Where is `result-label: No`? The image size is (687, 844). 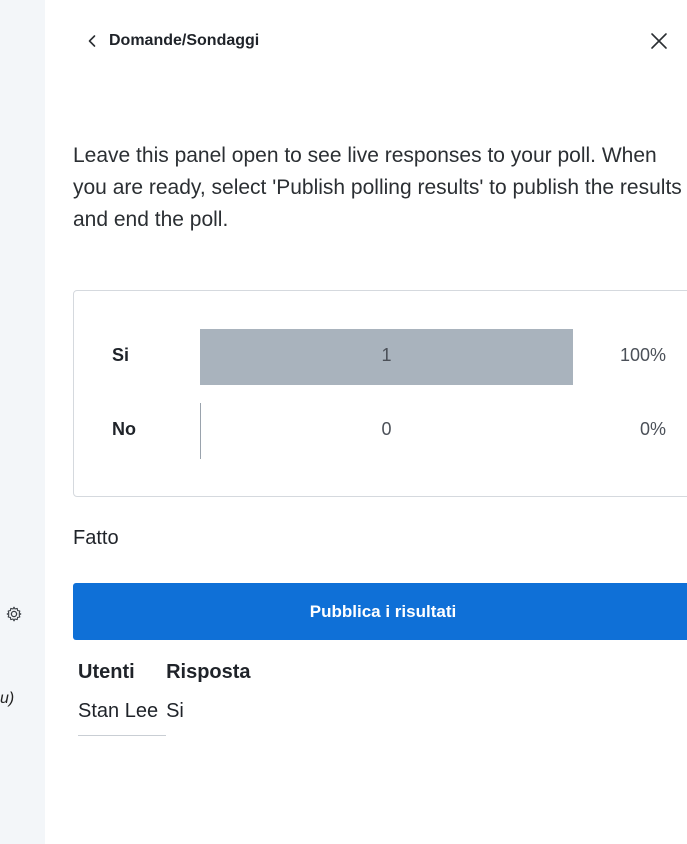 result-label: No is located at coordinates (124, 429).